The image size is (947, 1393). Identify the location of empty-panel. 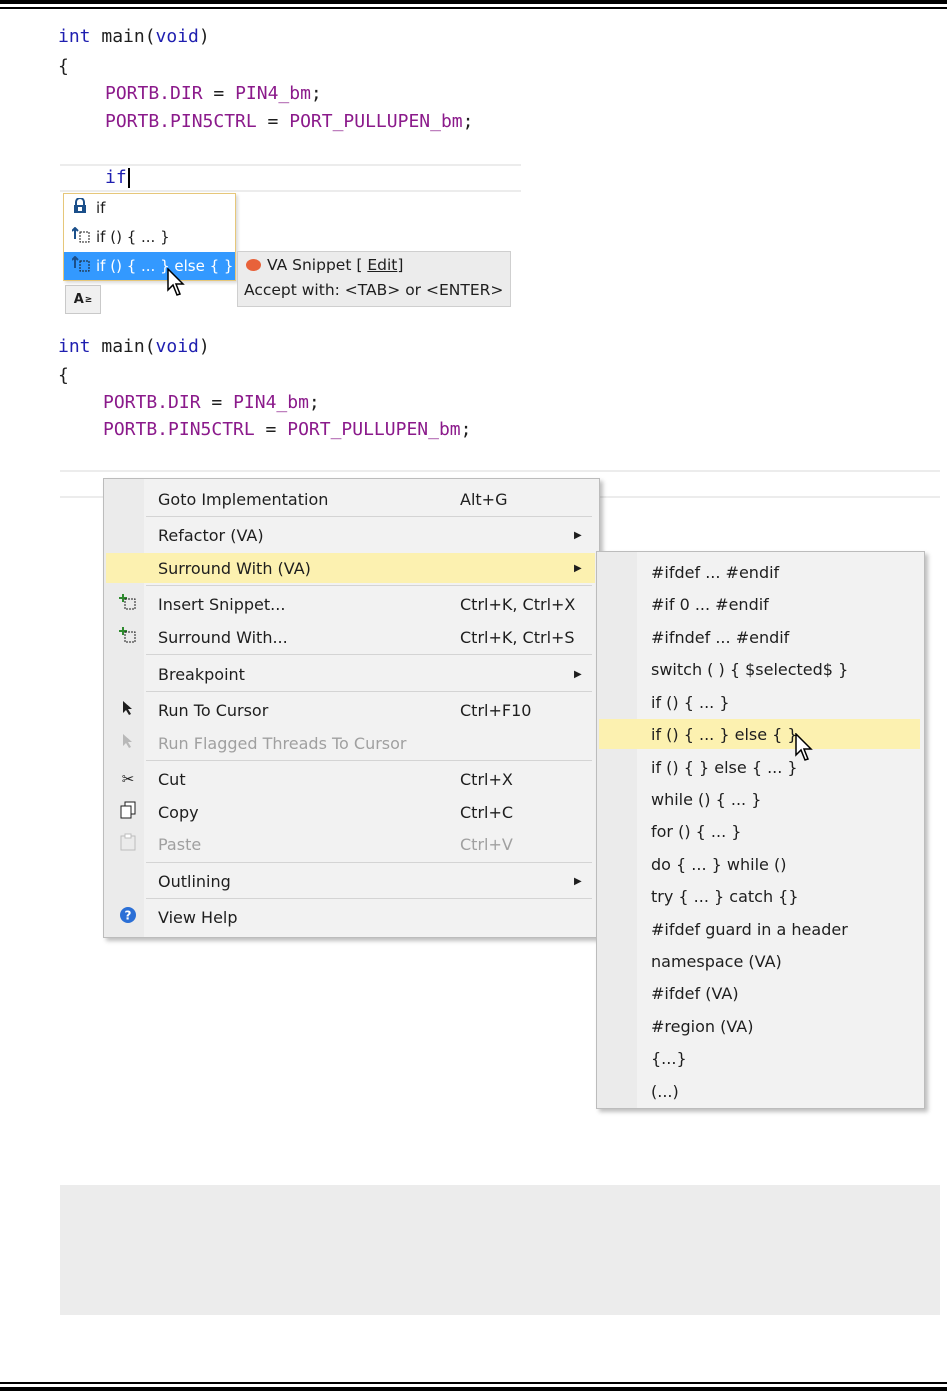
(500, 1250).